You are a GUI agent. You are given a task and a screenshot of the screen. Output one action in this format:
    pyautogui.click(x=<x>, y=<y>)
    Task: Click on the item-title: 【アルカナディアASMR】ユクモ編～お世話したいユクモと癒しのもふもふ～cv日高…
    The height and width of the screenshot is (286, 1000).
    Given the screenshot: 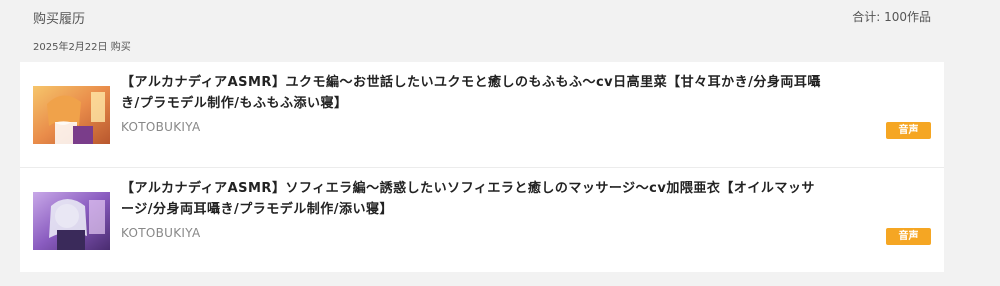 What is the action you would take?
    pyautogui.click(x=471, y=93)
    